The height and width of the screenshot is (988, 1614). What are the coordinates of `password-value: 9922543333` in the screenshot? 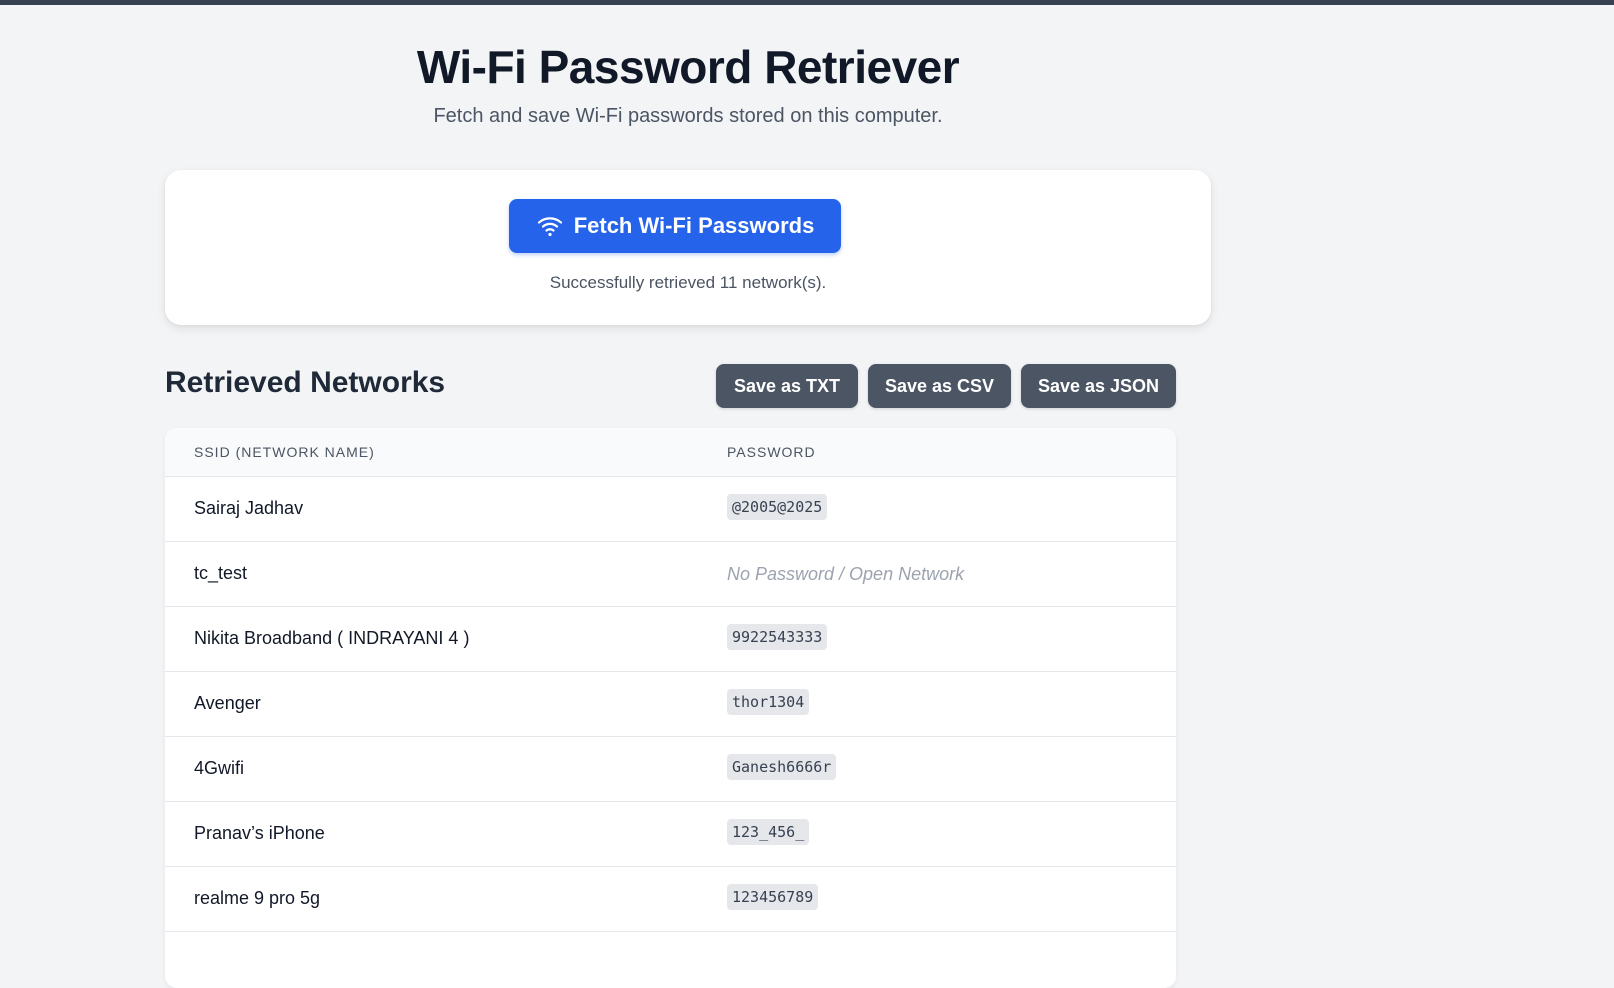 It's located at (777, 637).